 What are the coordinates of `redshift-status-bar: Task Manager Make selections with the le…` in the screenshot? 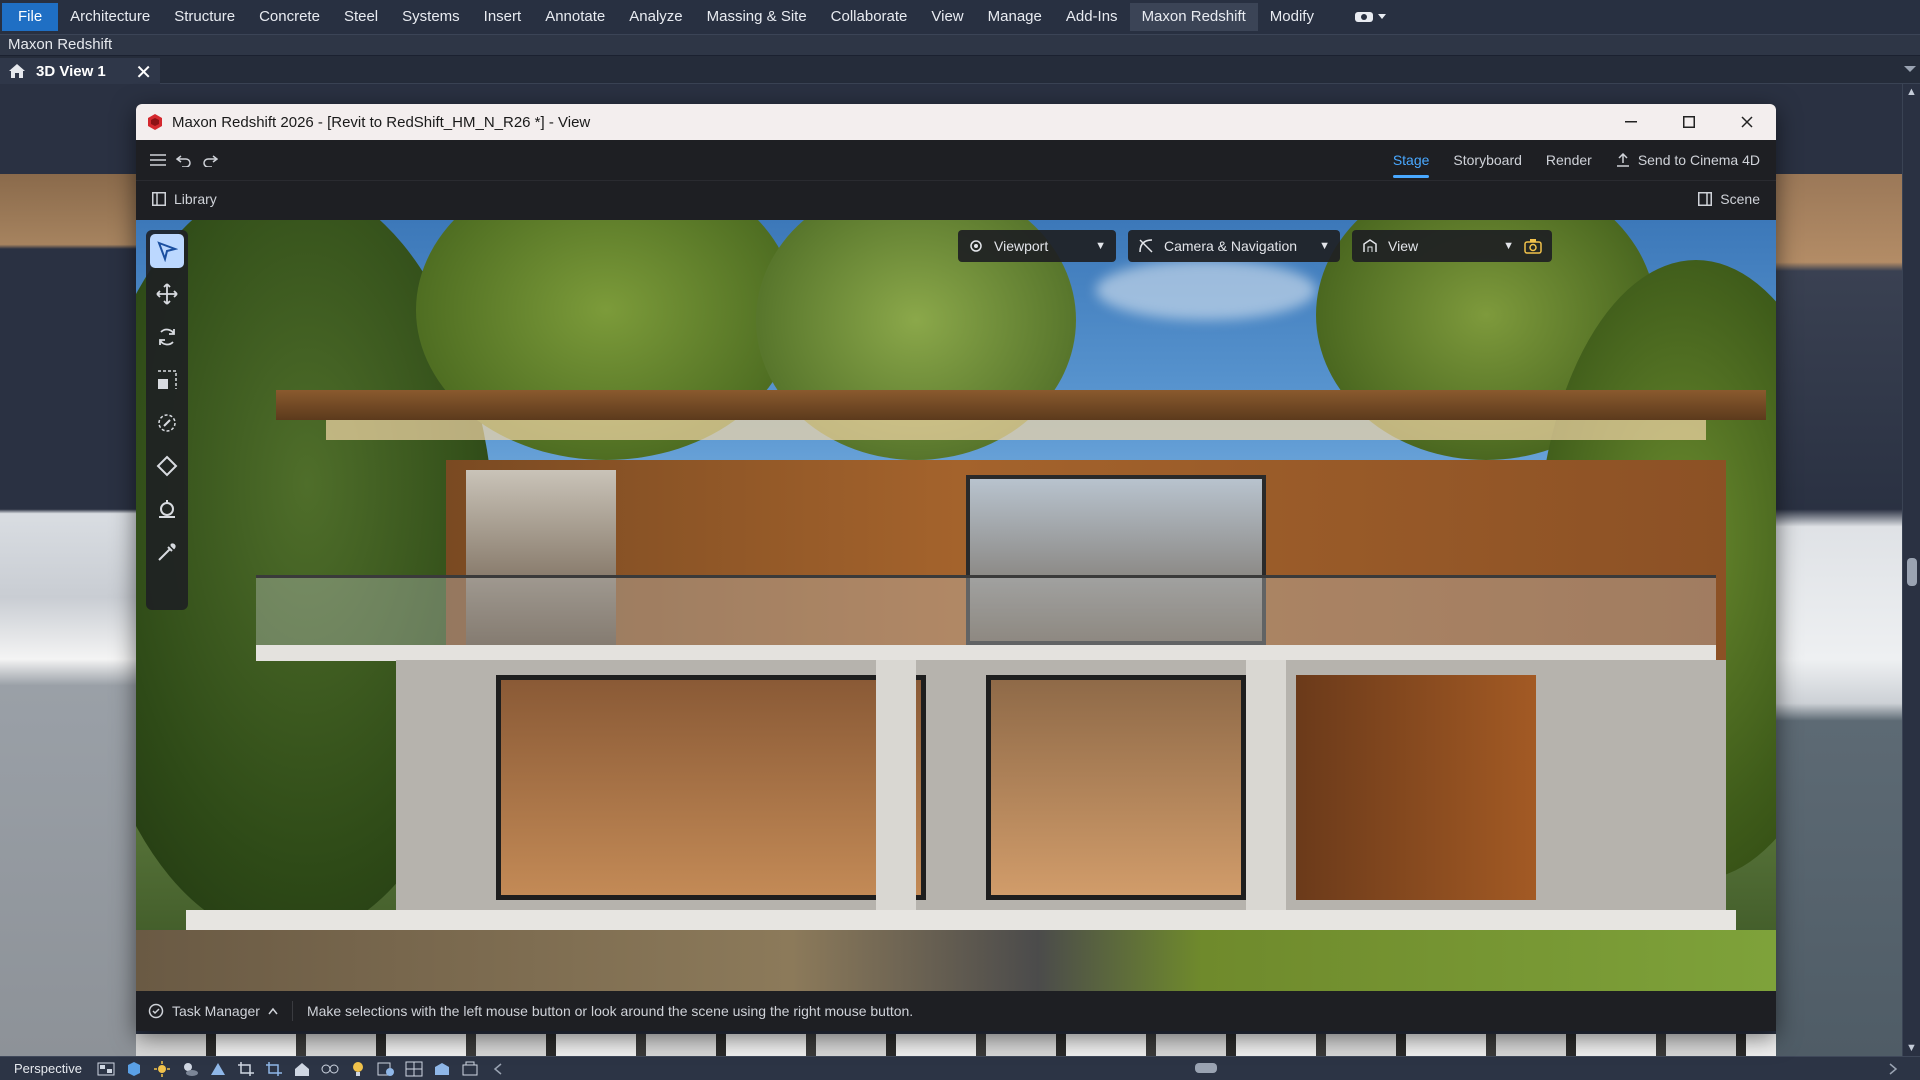 It's located at (956, 1011).